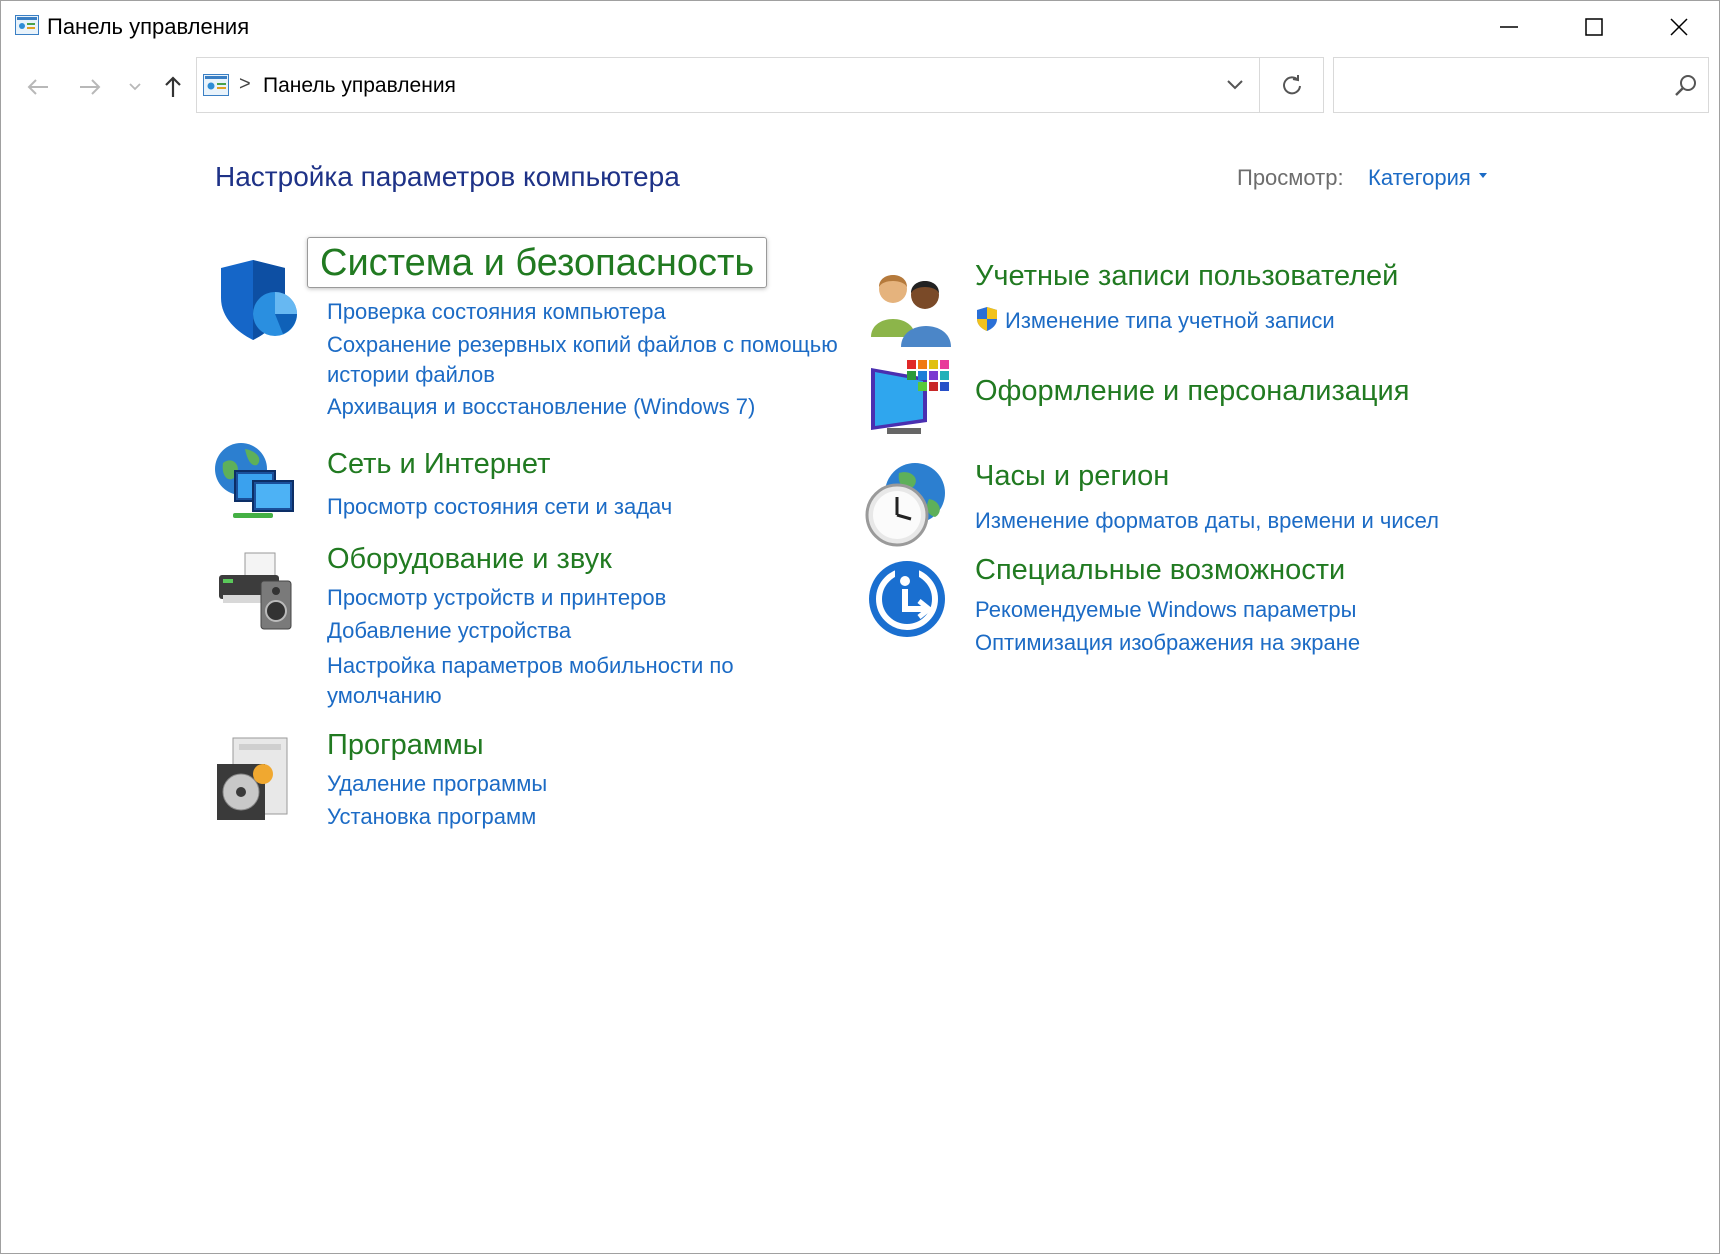 This screenshot has width=1720, height=1254. I want to click on category-system-security-title: Система и безопасность, so click(537, 262).